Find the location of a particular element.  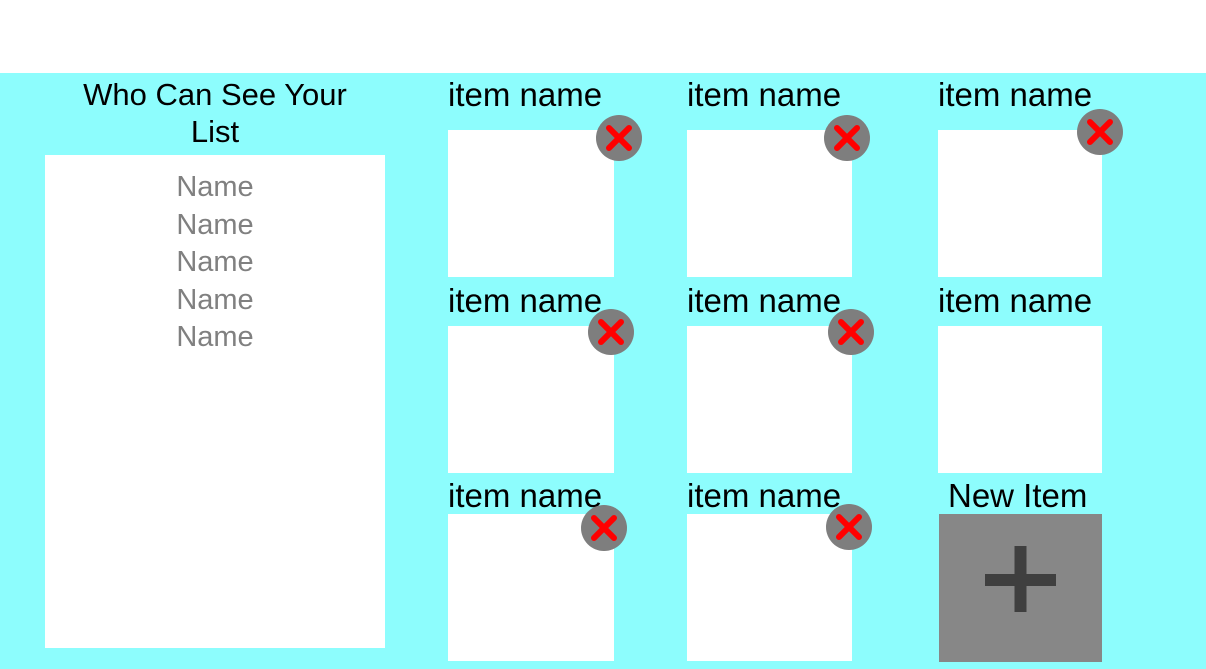

new-item-button is located at coordinates (1020, 588).